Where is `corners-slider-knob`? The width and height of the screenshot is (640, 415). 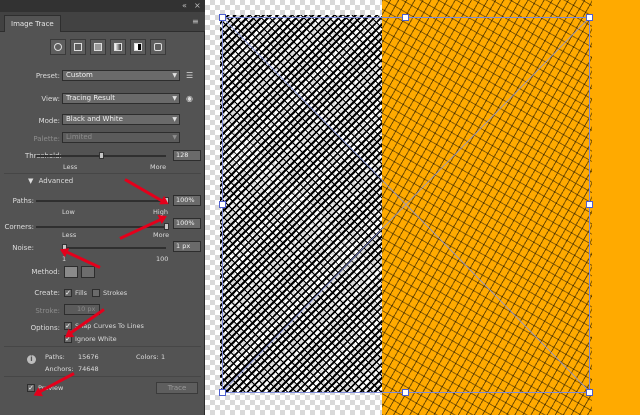 corners-slider-knob is located at coordinates (166, 226).